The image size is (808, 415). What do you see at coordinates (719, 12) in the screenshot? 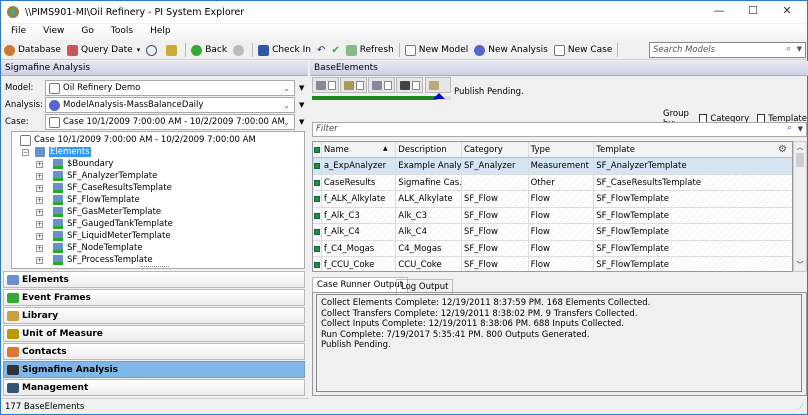
I see `minimize-button: —` at bounding box center [719, 12].